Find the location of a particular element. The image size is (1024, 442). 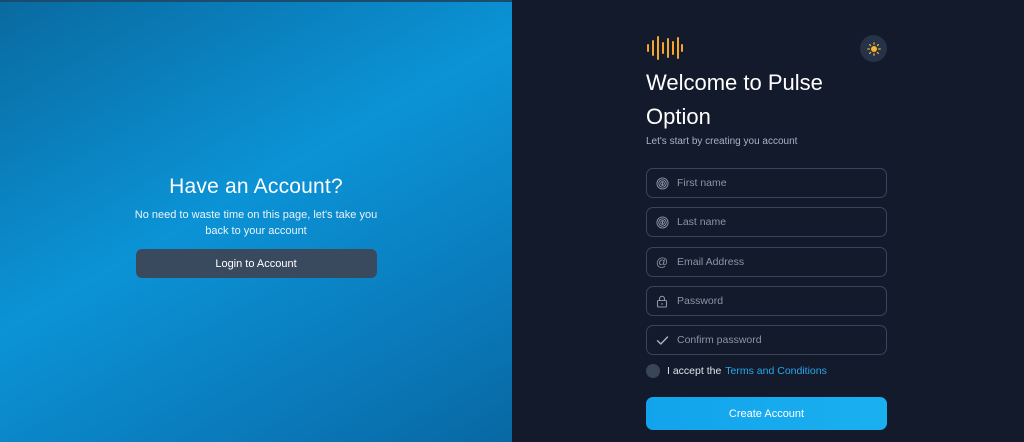

confirm-password-field is located at coordinates (766, 340).